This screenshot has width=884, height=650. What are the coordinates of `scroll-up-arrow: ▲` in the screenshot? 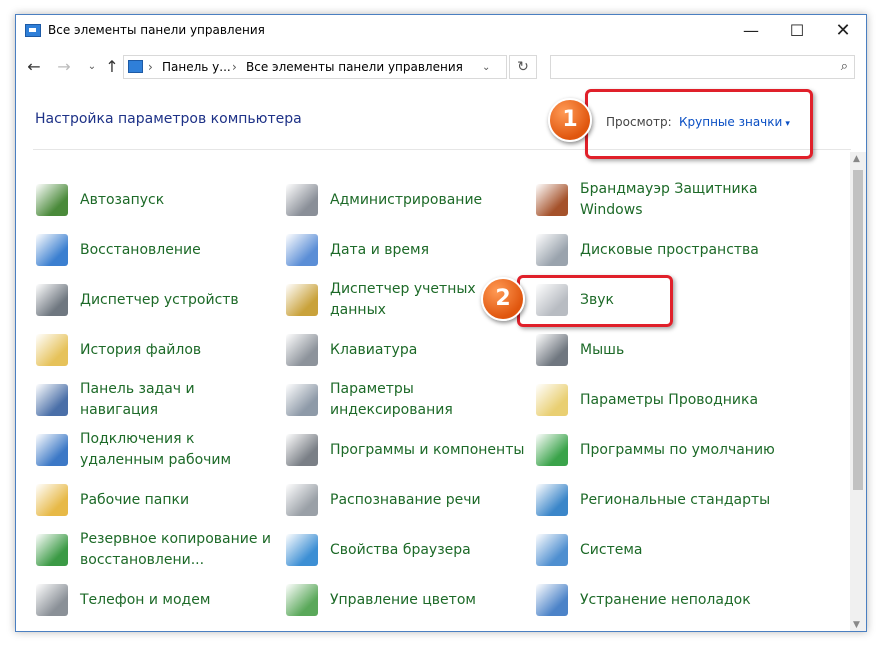 It's located at (856, 159).